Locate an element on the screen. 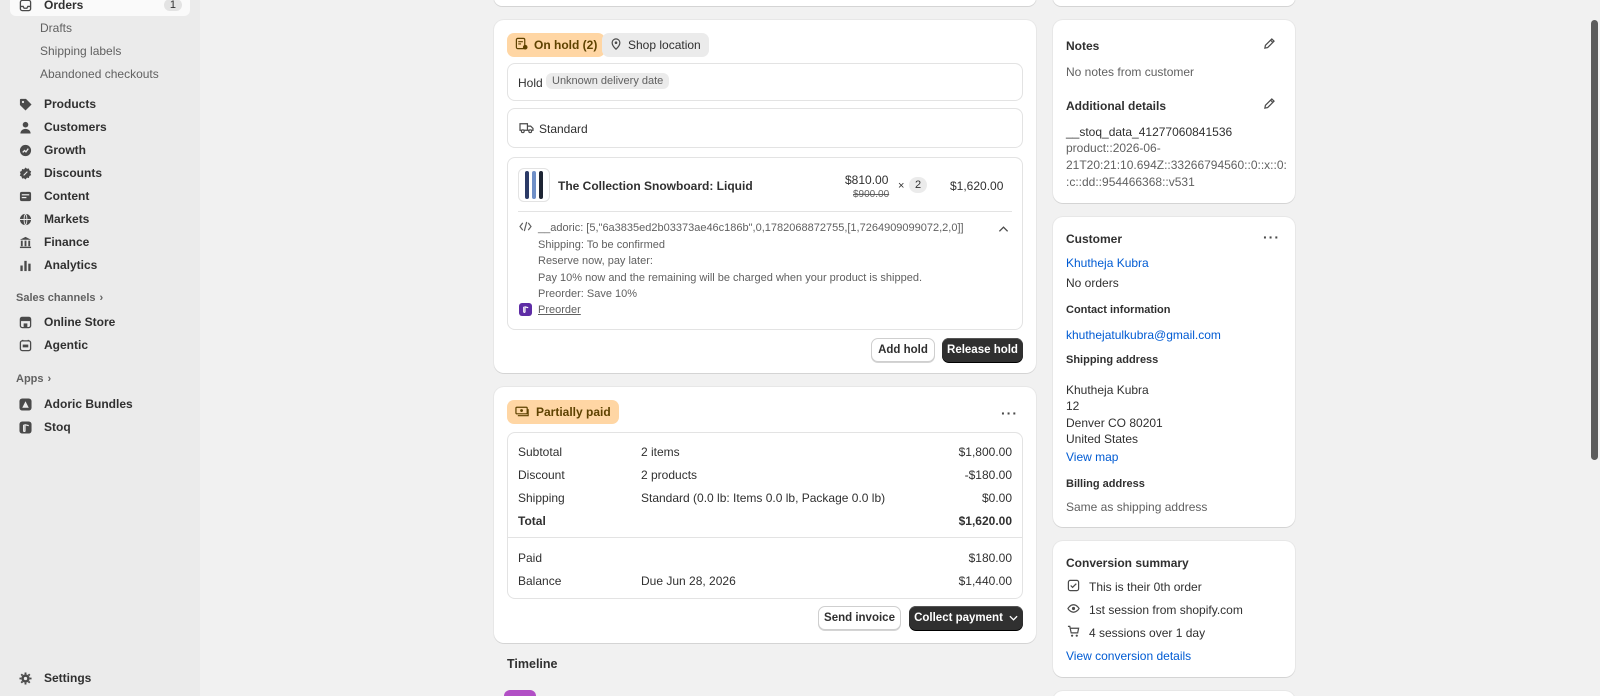  product-original-price: $900.00 is located at coordinates (871, 194).